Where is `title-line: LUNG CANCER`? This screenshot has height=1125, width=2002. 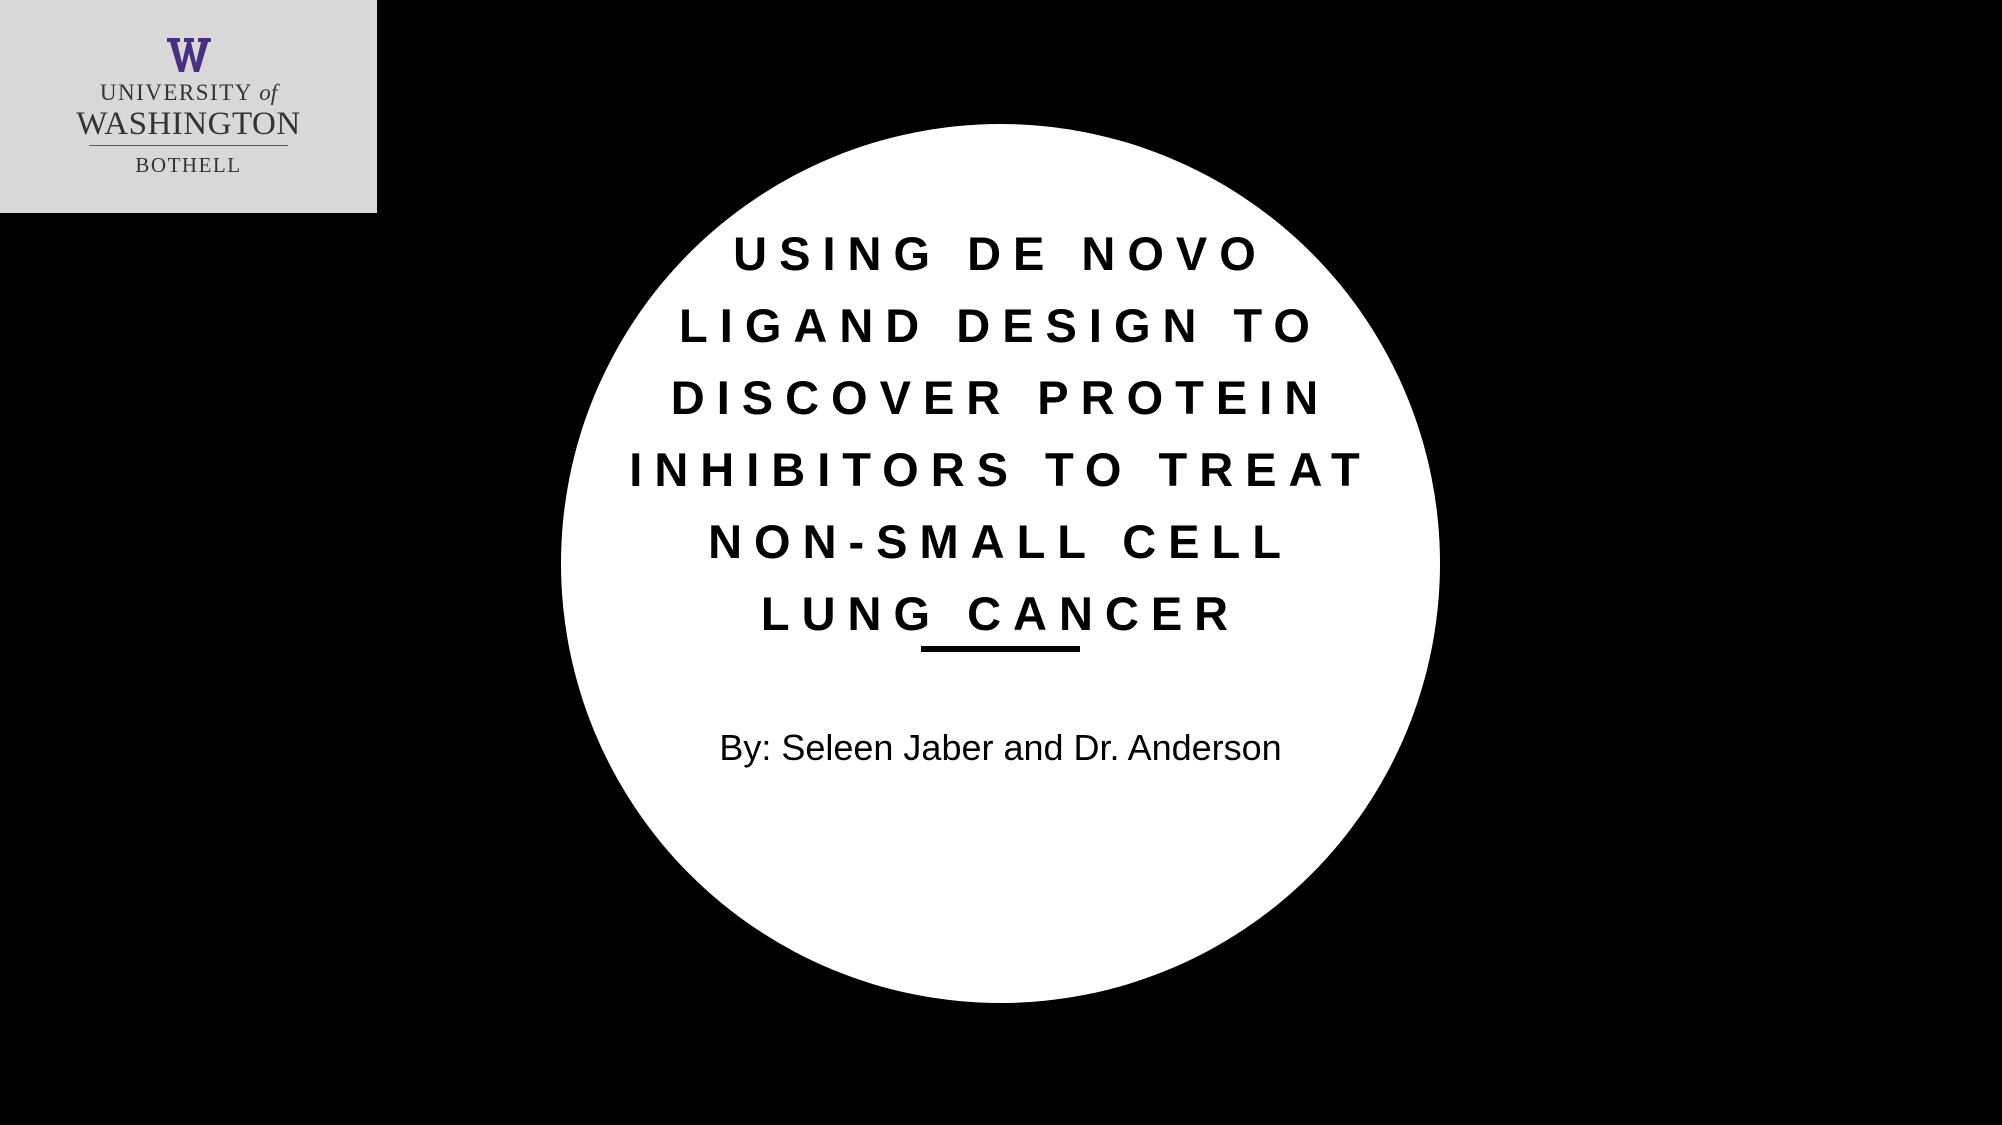 title-line: LUNG CANCER is located at coordinates (1000, 613).